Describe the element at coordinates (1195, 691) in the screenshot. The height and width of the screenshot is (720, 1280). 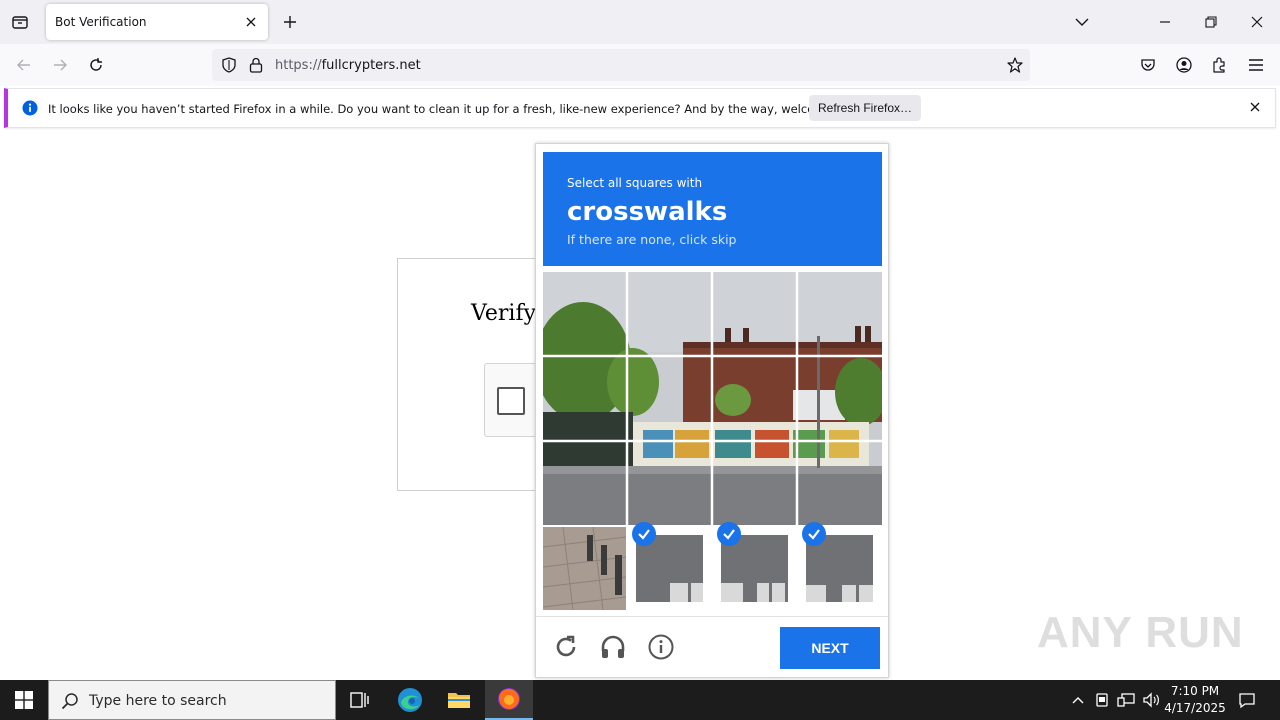
I see `clock-time: 7:10 PM` at that location.